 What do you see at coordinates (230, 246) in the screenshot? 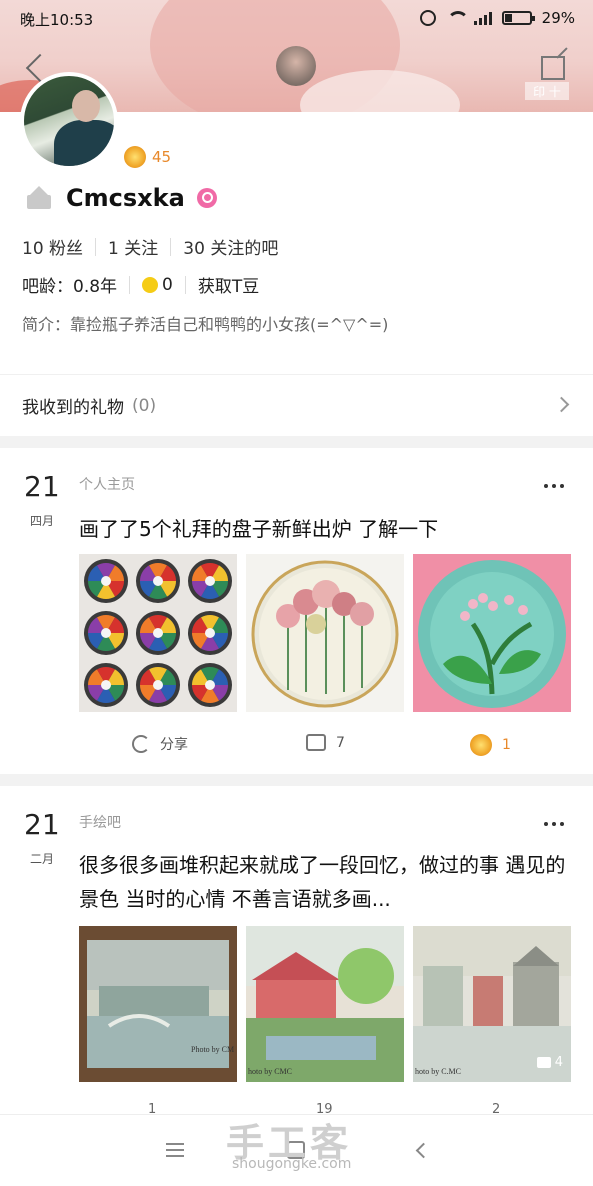
I see `forums-link: 30 关注的吧` at bounding box center [230, 246].